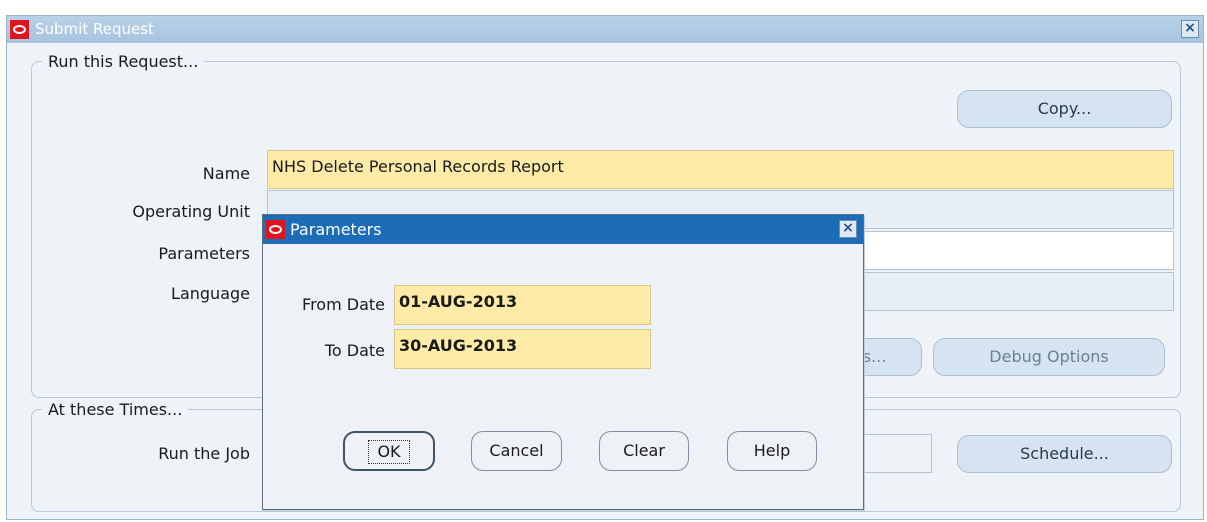  What do you see at coordinates (191, 211) in the screenshot?
I see `operating-unit-label: Operating Unit` at bounding box center [191, 211].